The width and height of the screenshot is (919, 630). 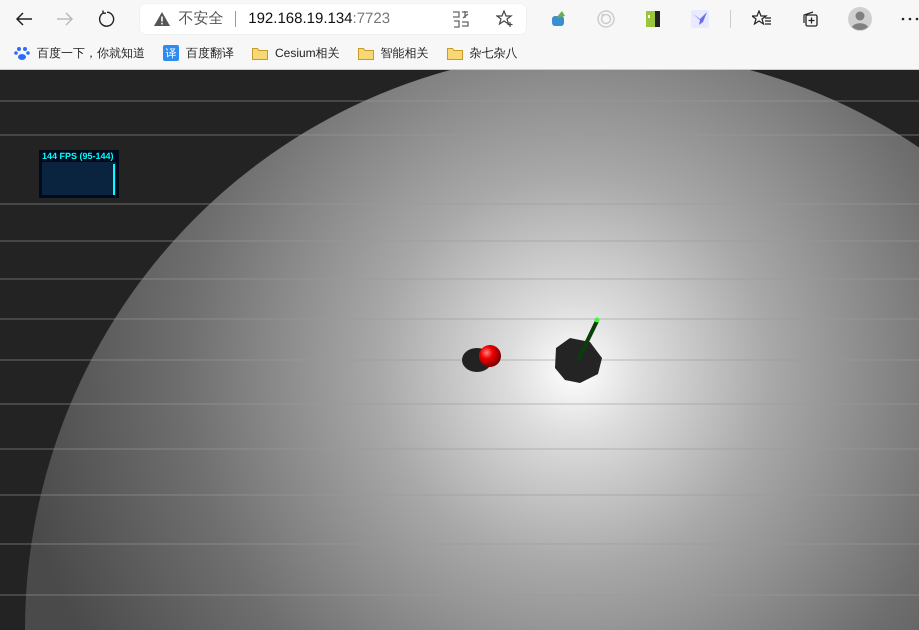 I want to click on bookmark-item: 百度一下，你就知道, so click(x=79, y=53).